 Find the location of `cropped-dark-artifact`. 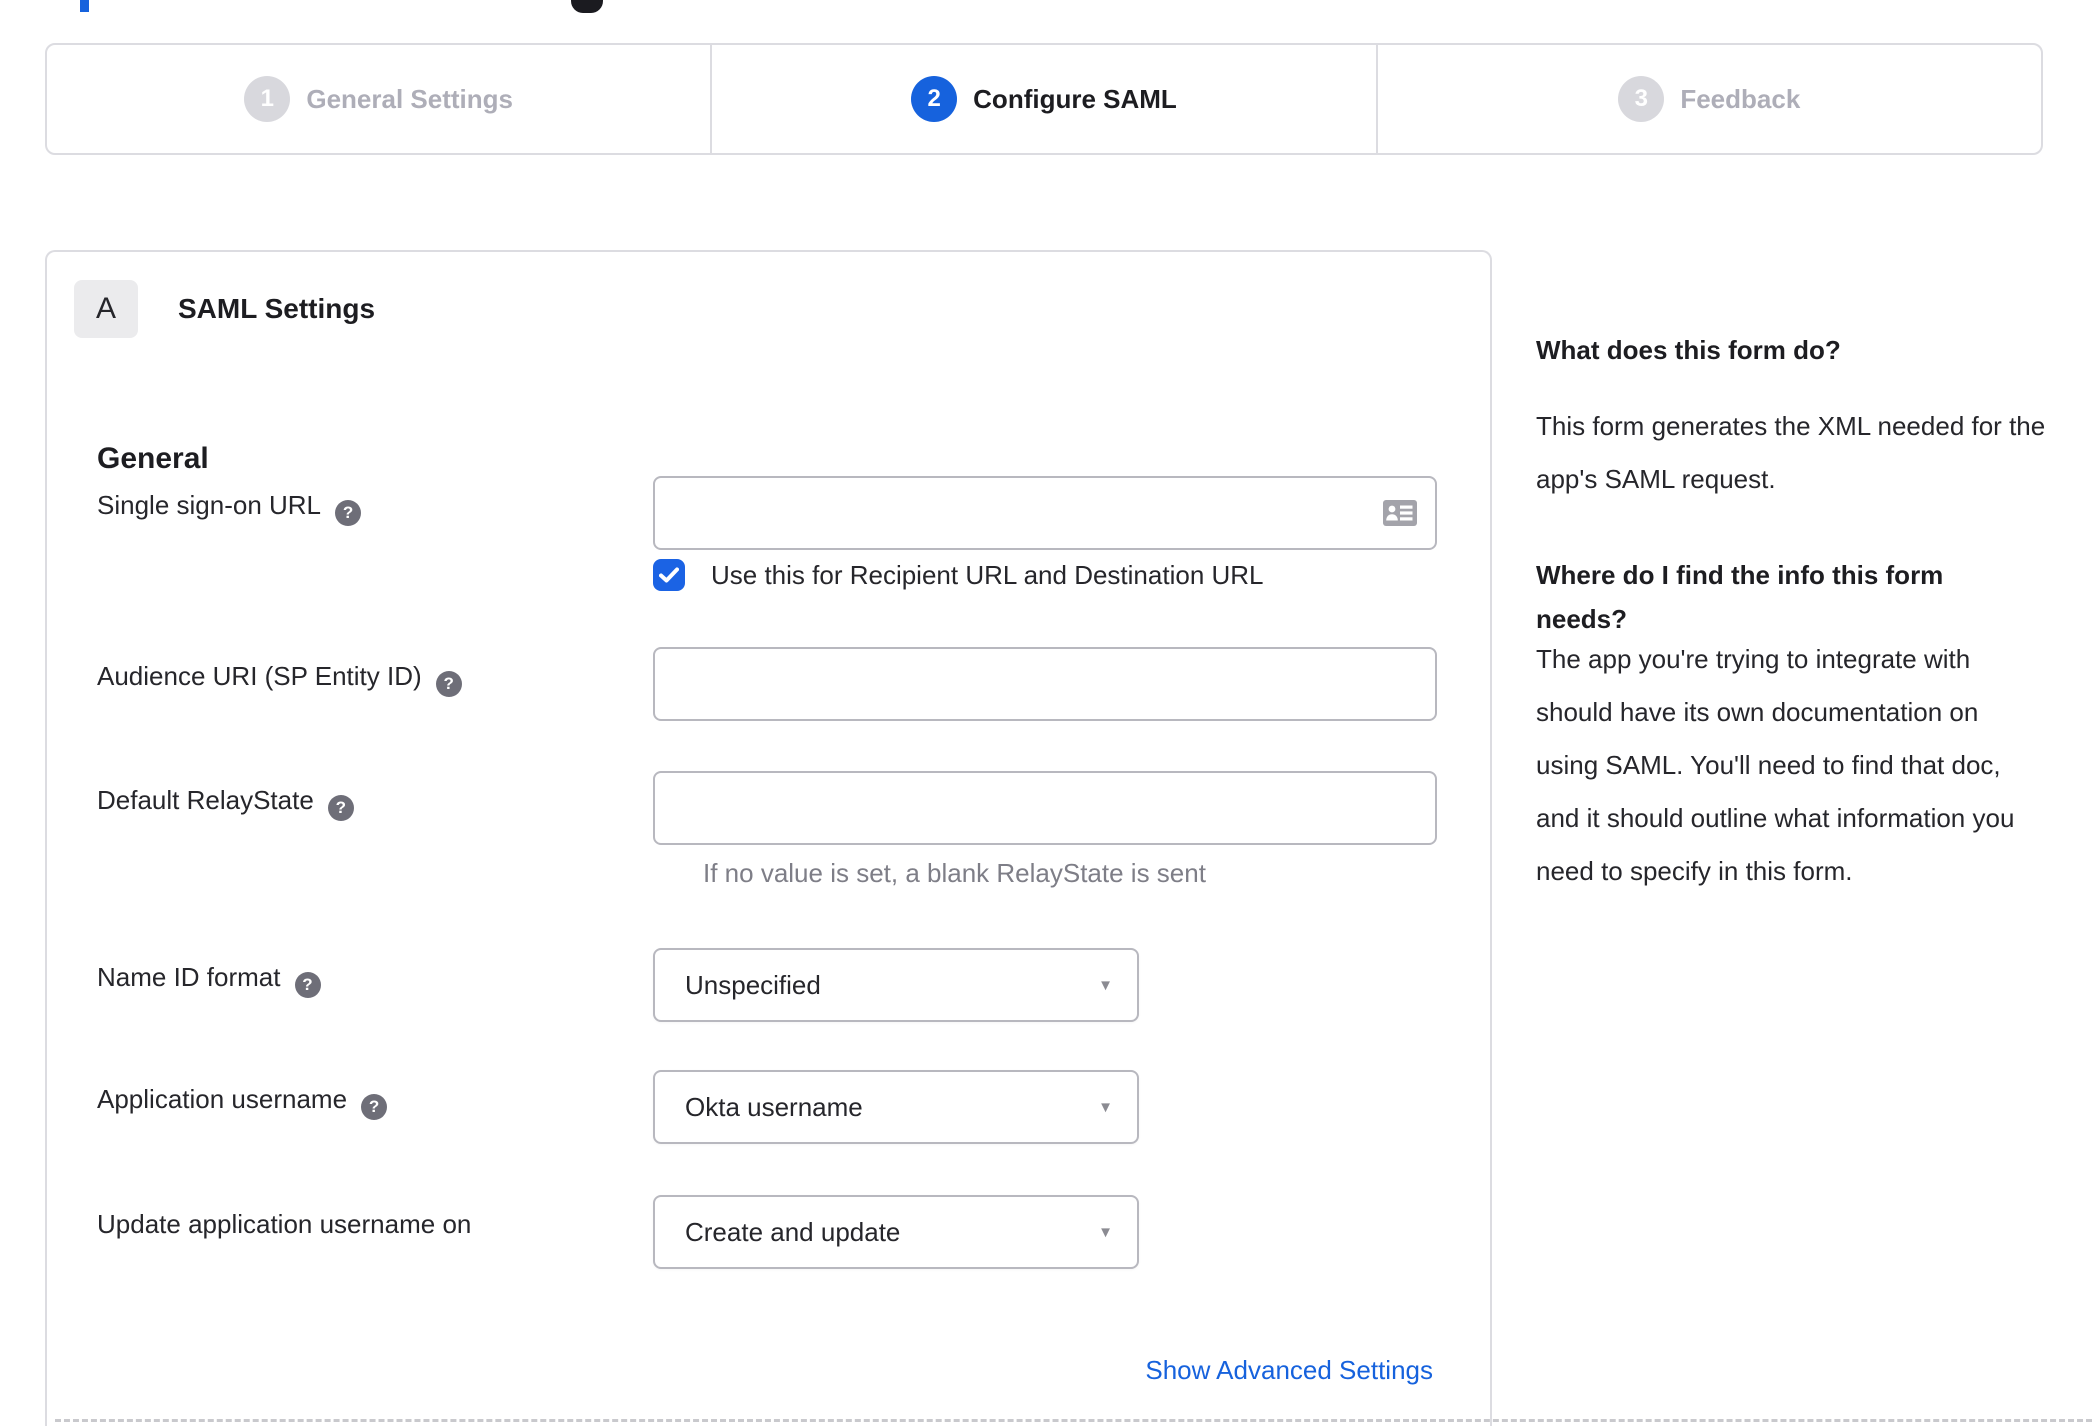

cropped-dark-artifact is located at coordinates (587, 6).